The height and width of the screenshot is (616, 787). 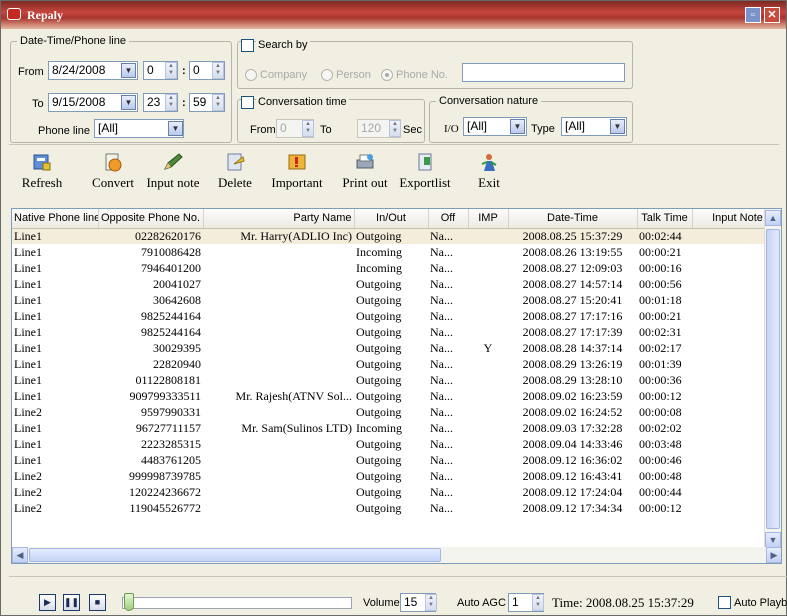 I want to click on col-talk-time: Talk Time, so click(x=665, y=219).